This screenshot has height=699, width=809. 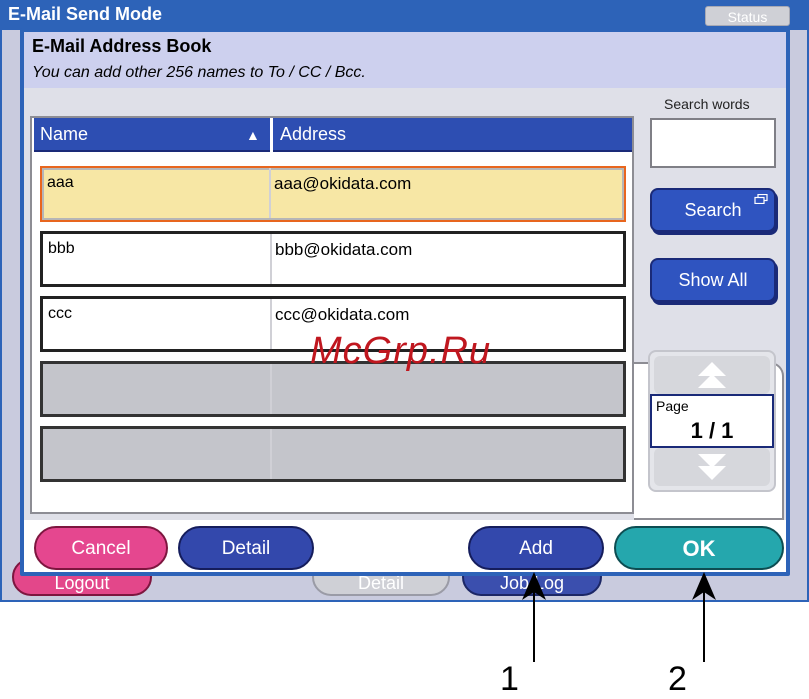 What do you see at coordinates (677, 679) in the screenshot?
I see `callout-number-2: 2` at bounding box center [677, 679].